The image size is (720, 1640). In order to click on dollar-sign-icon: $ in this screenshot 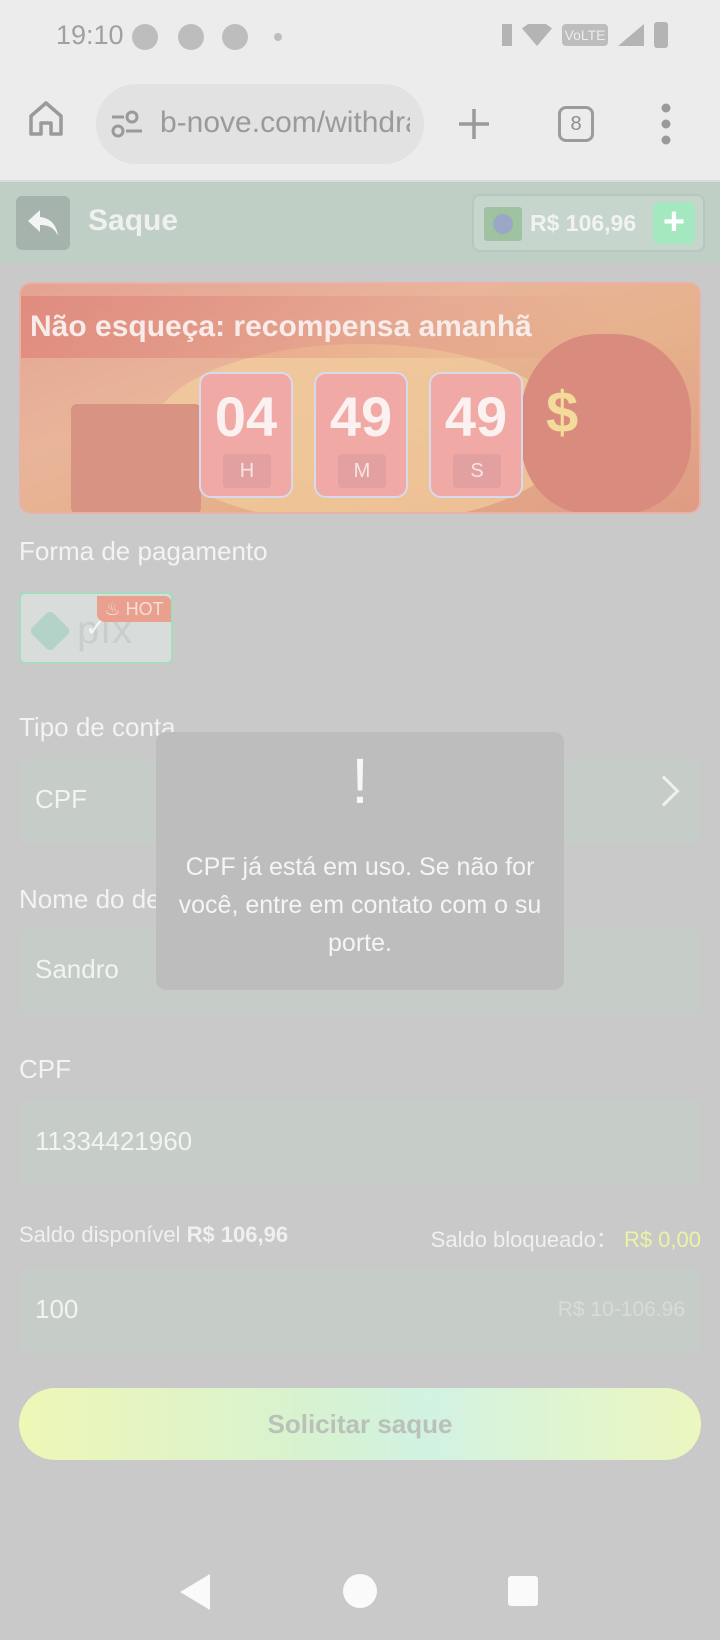, I will do `click(562, 412)`.